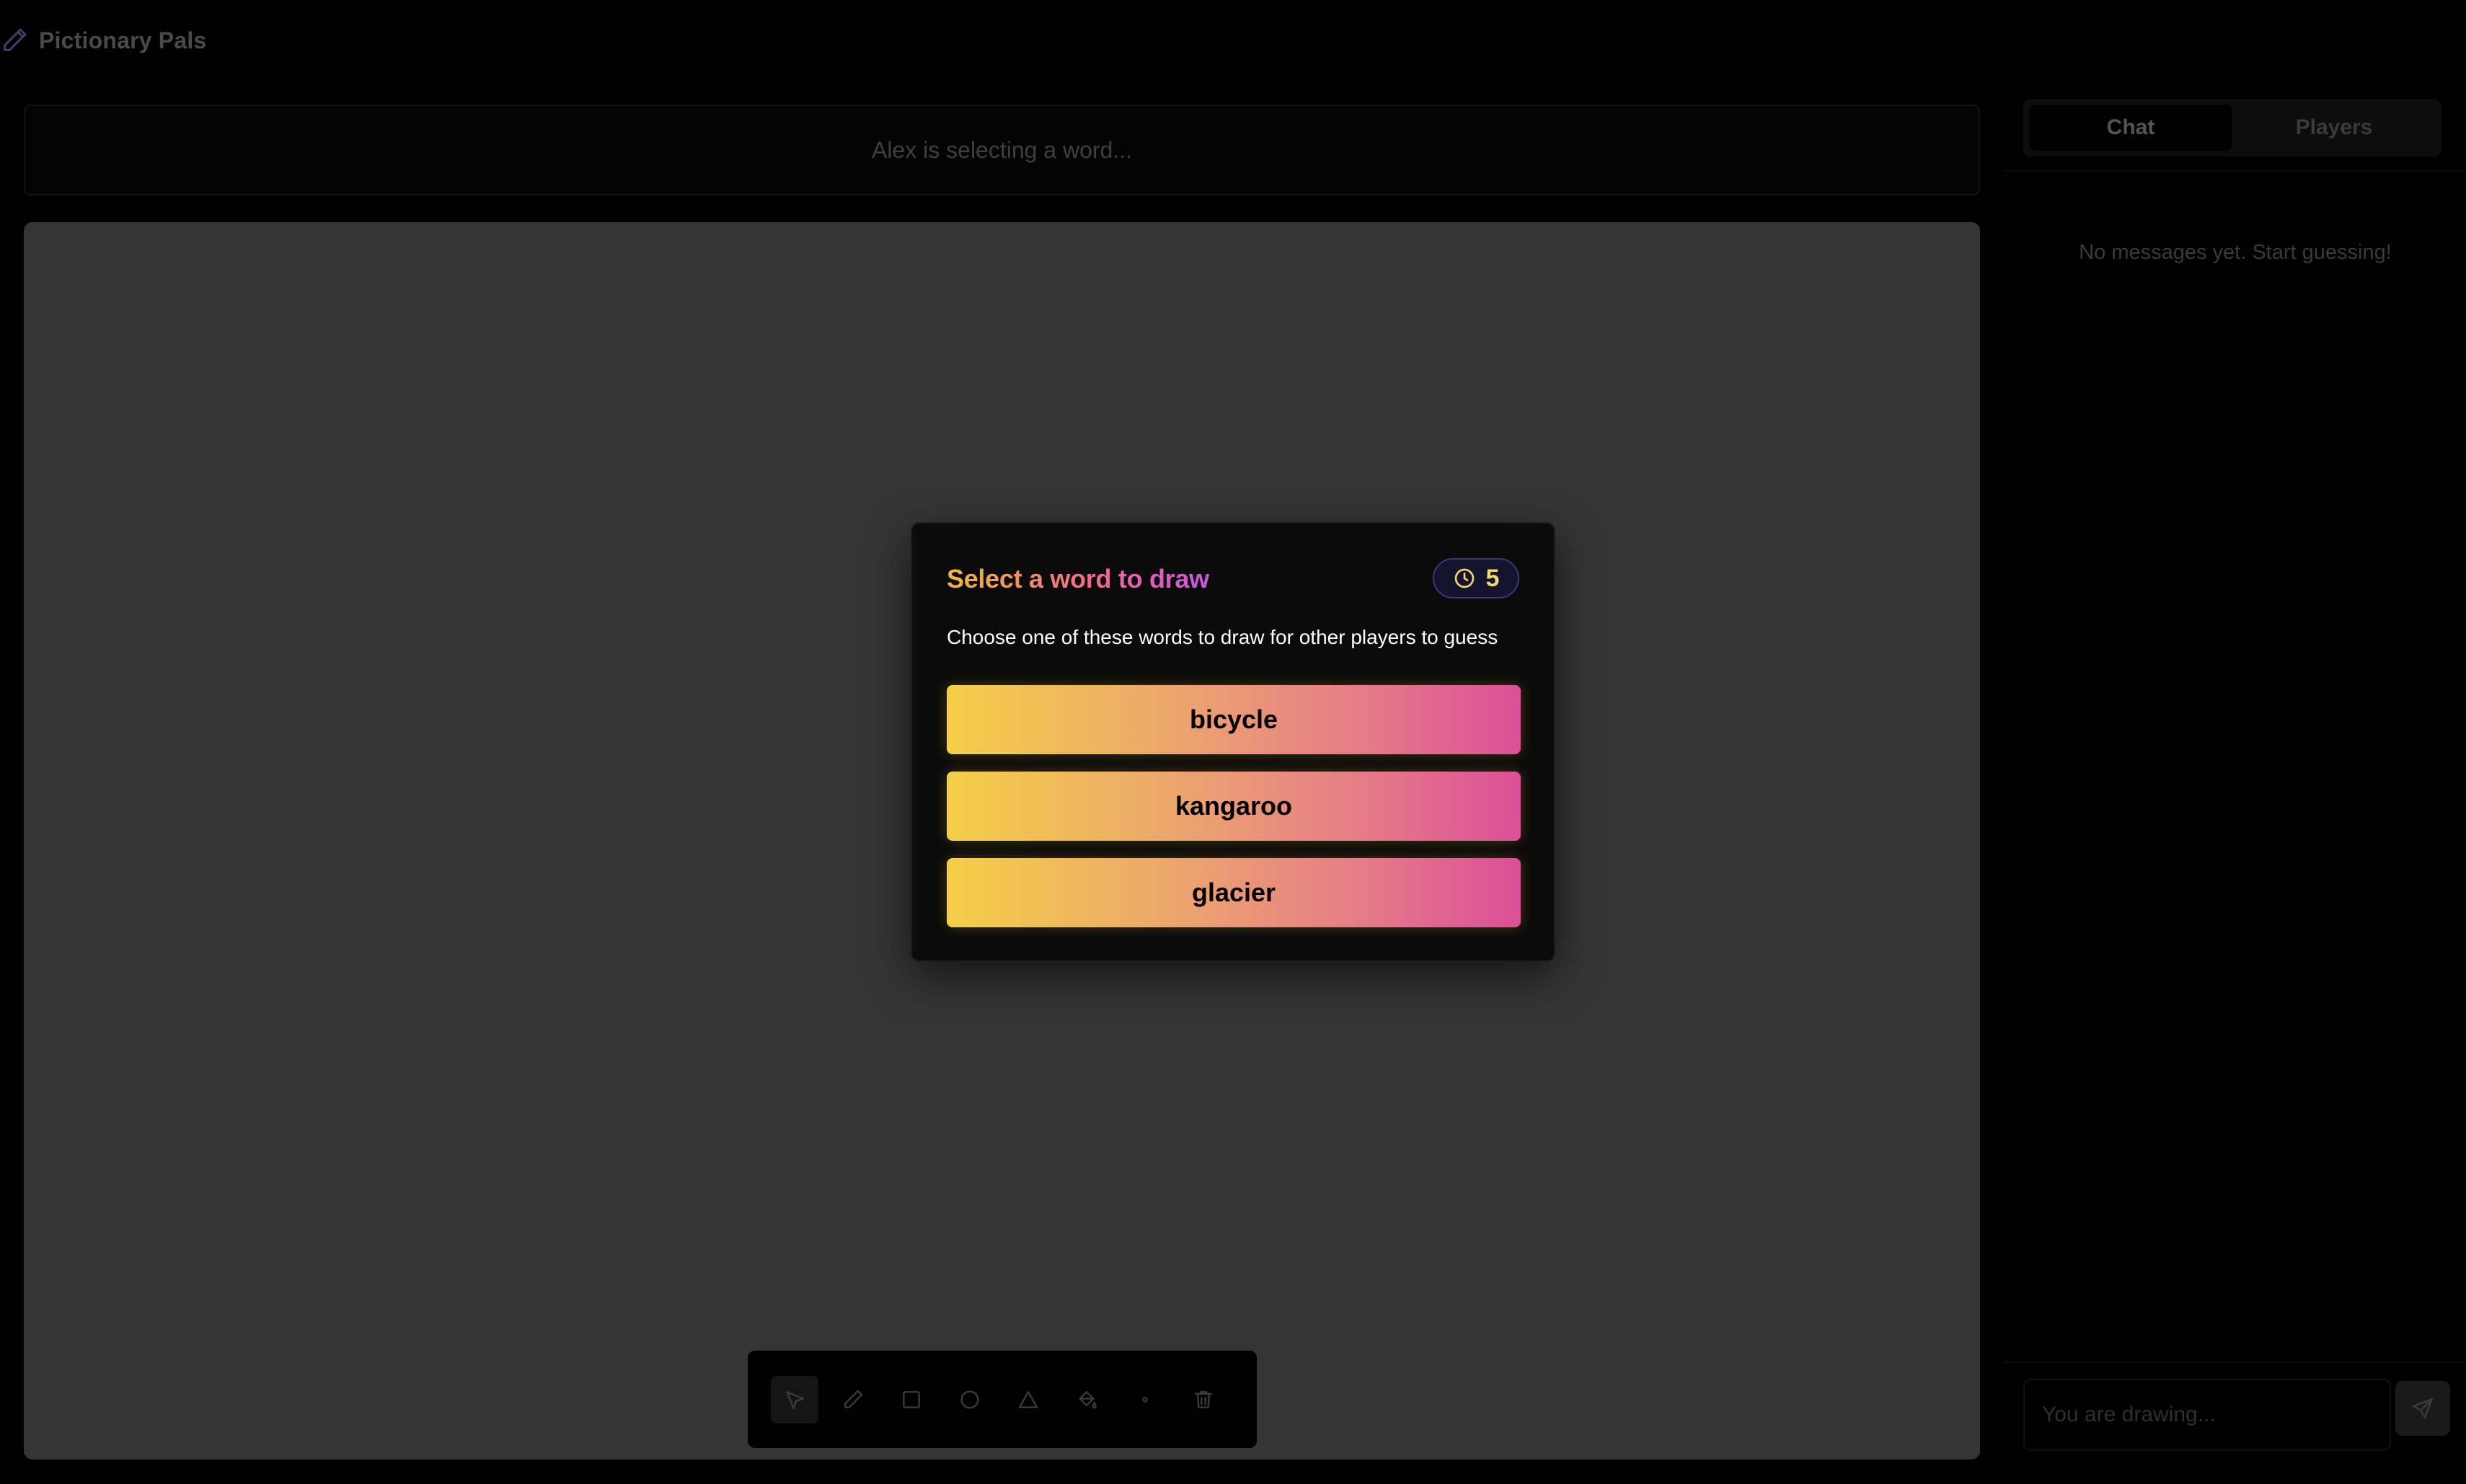 The width and height of the screenshot is (2466, 1484). Describe the element at coordinates (1078, 579) in the screenshot. I see `modal-title: Select a word to draw` at that location.